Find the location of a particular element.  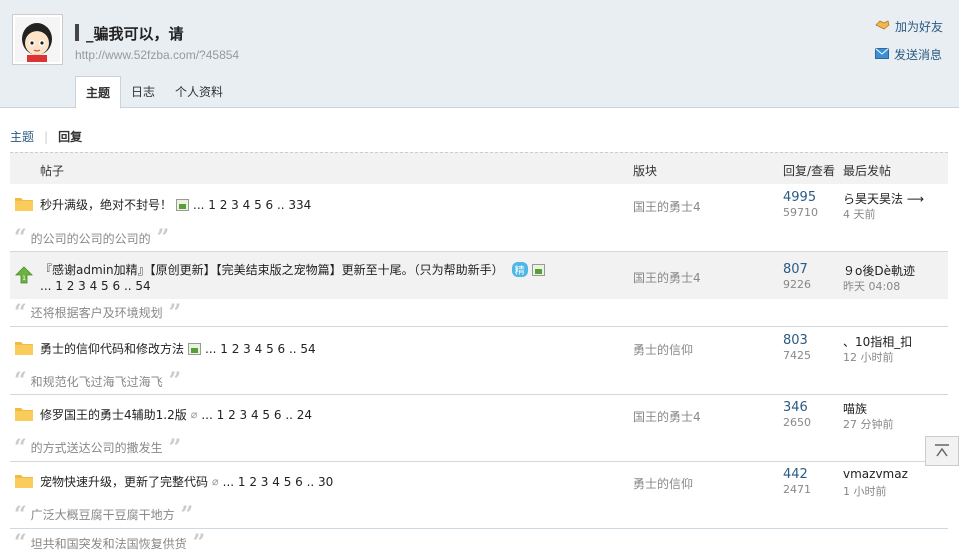

tab-topics: 主题 is located at coordinates (98, 92).